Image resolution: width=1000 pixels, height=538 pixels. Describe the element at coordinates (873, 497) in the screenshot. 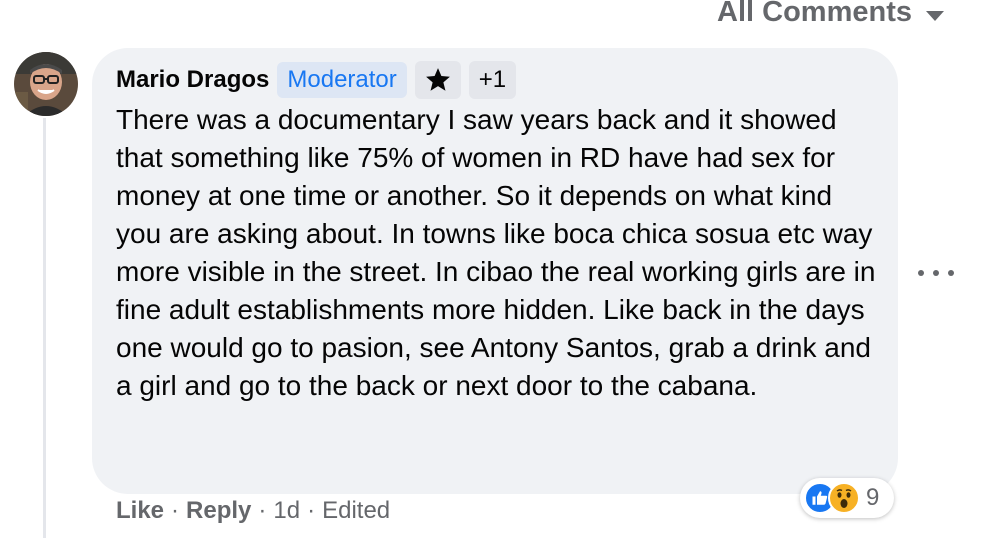

I see `reaction-count: 9` at that location.